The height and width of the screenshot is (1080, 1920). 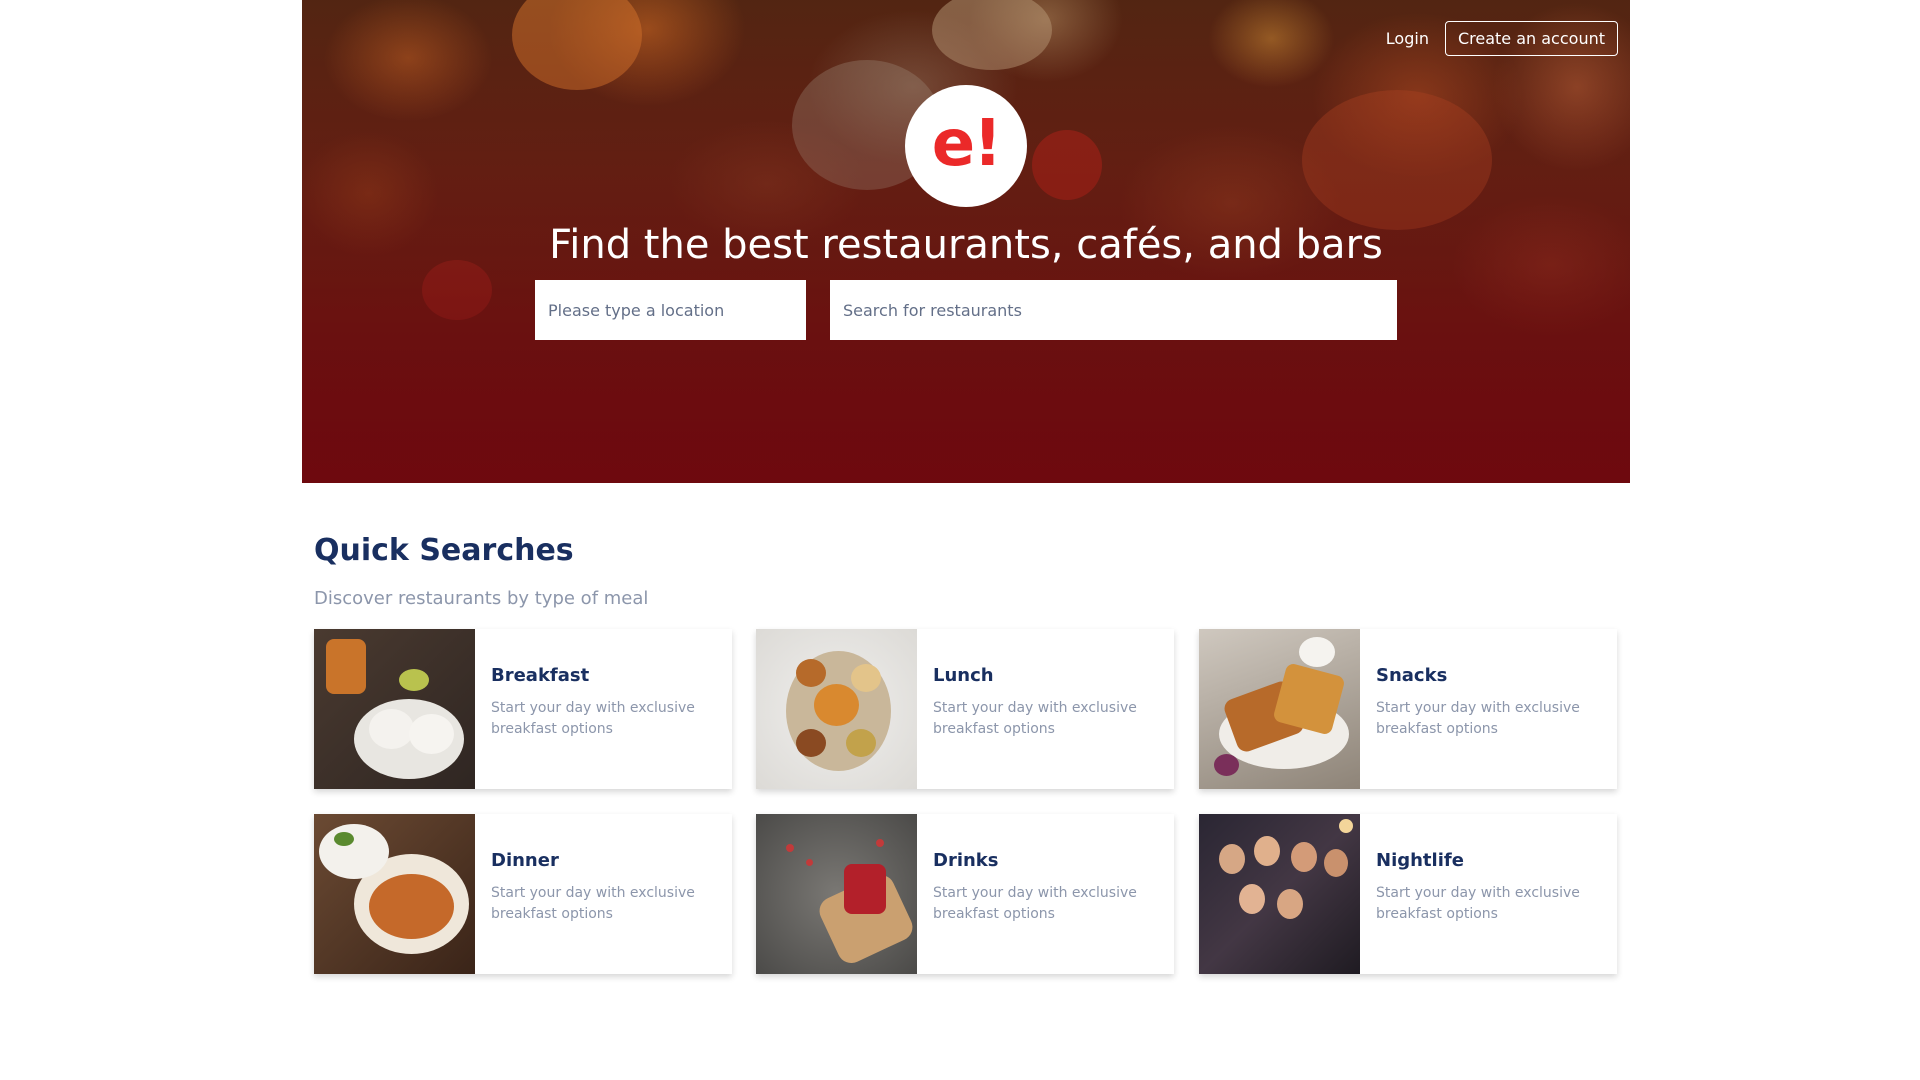 What do you see at coordinates (836, 894) in the screenshot?
I see `drinks-image` at bounding box center [836, 894].